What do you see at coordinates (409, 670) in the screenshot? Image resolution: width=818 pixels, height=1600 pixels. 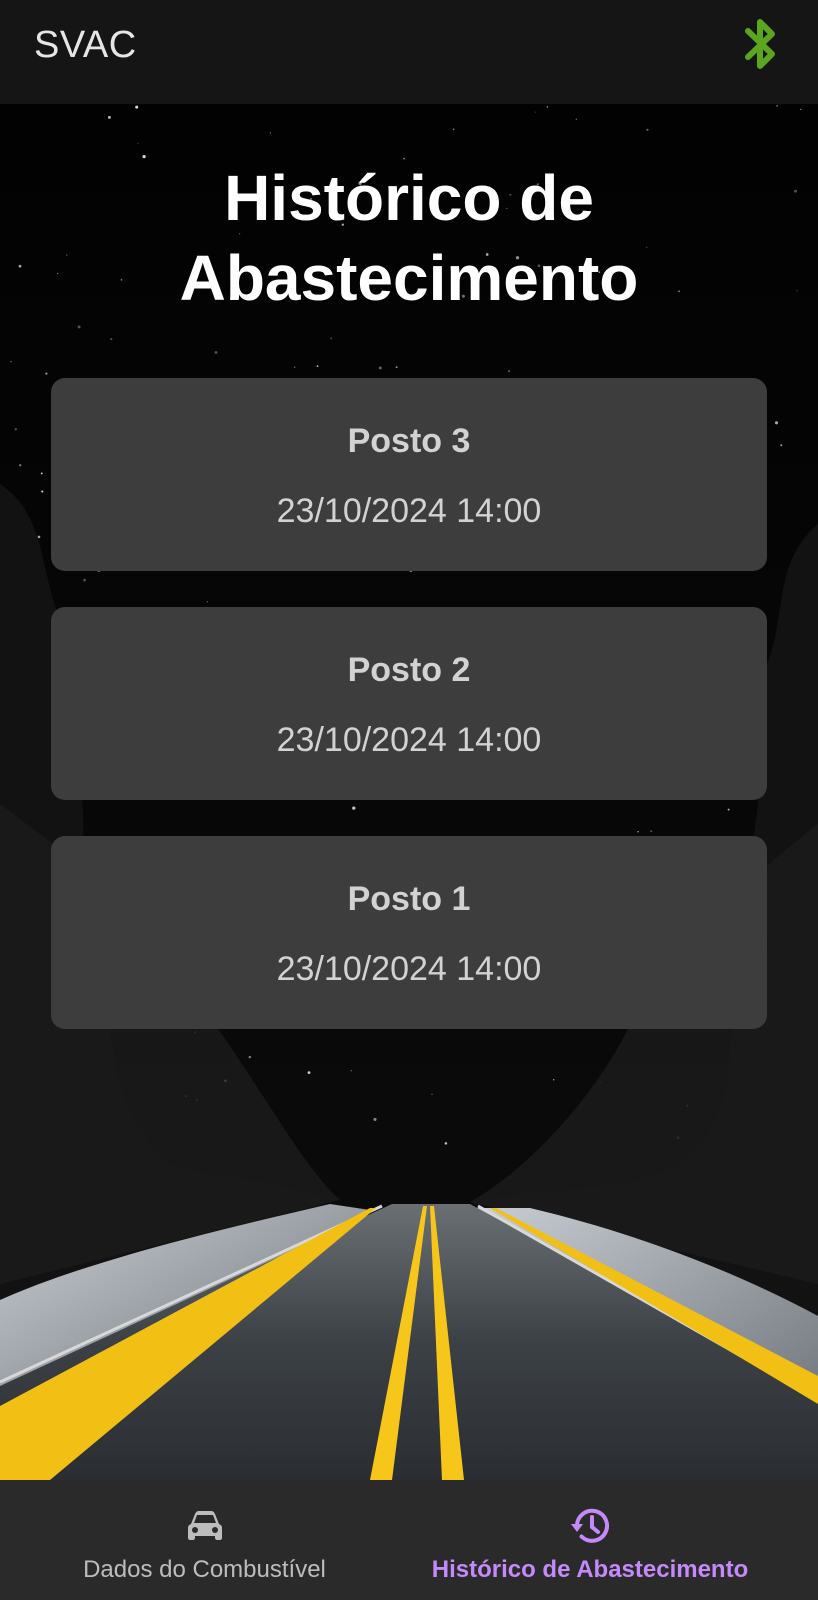 I see `station-name: Posto 2` at bounding box center [409, 670].